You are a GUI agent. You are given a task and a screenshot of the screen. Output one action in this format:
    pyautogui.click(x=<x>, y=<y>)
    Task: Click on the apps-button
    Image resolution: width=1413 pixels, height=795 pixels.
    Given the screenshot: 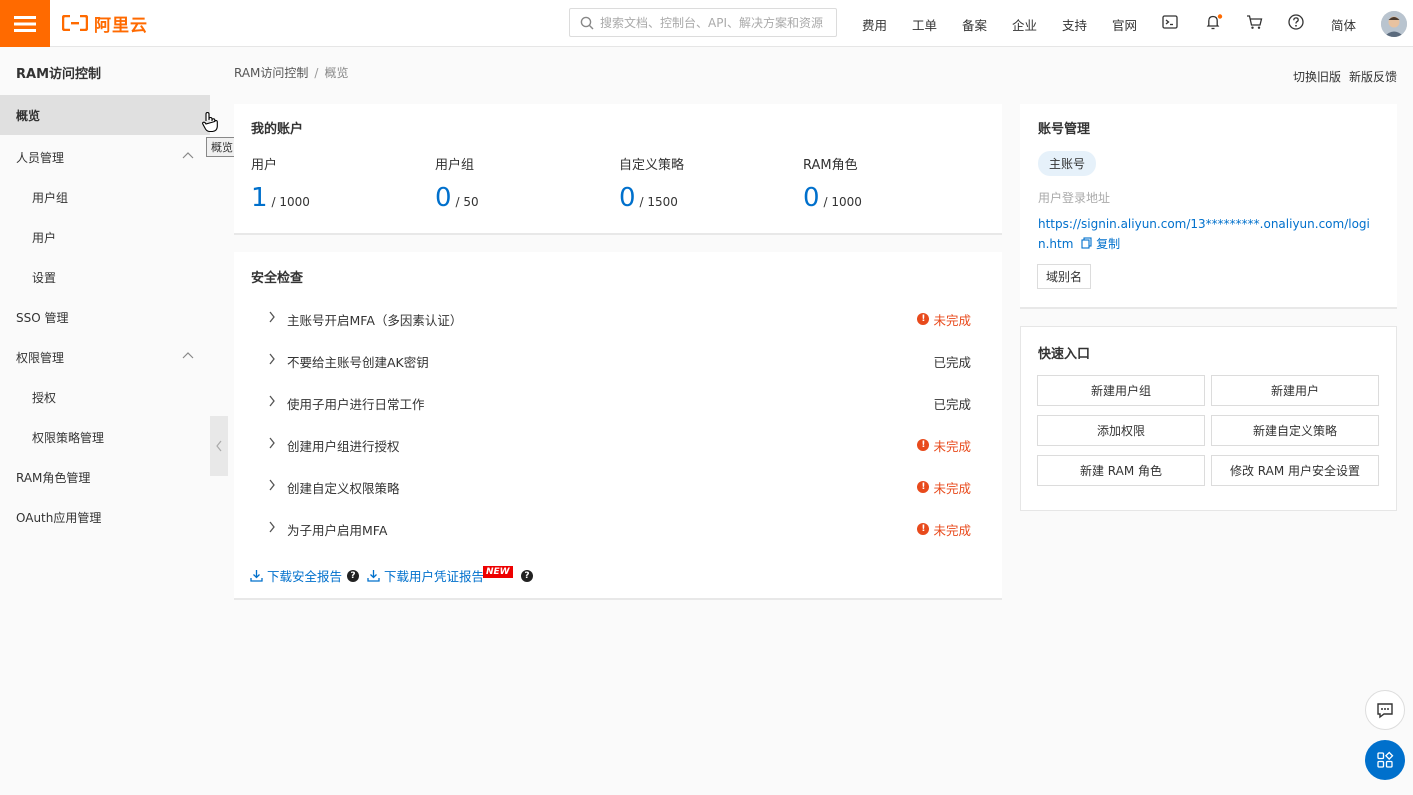 What is the action you would take?
    pyautogui.click(x=1385, y=760)
    